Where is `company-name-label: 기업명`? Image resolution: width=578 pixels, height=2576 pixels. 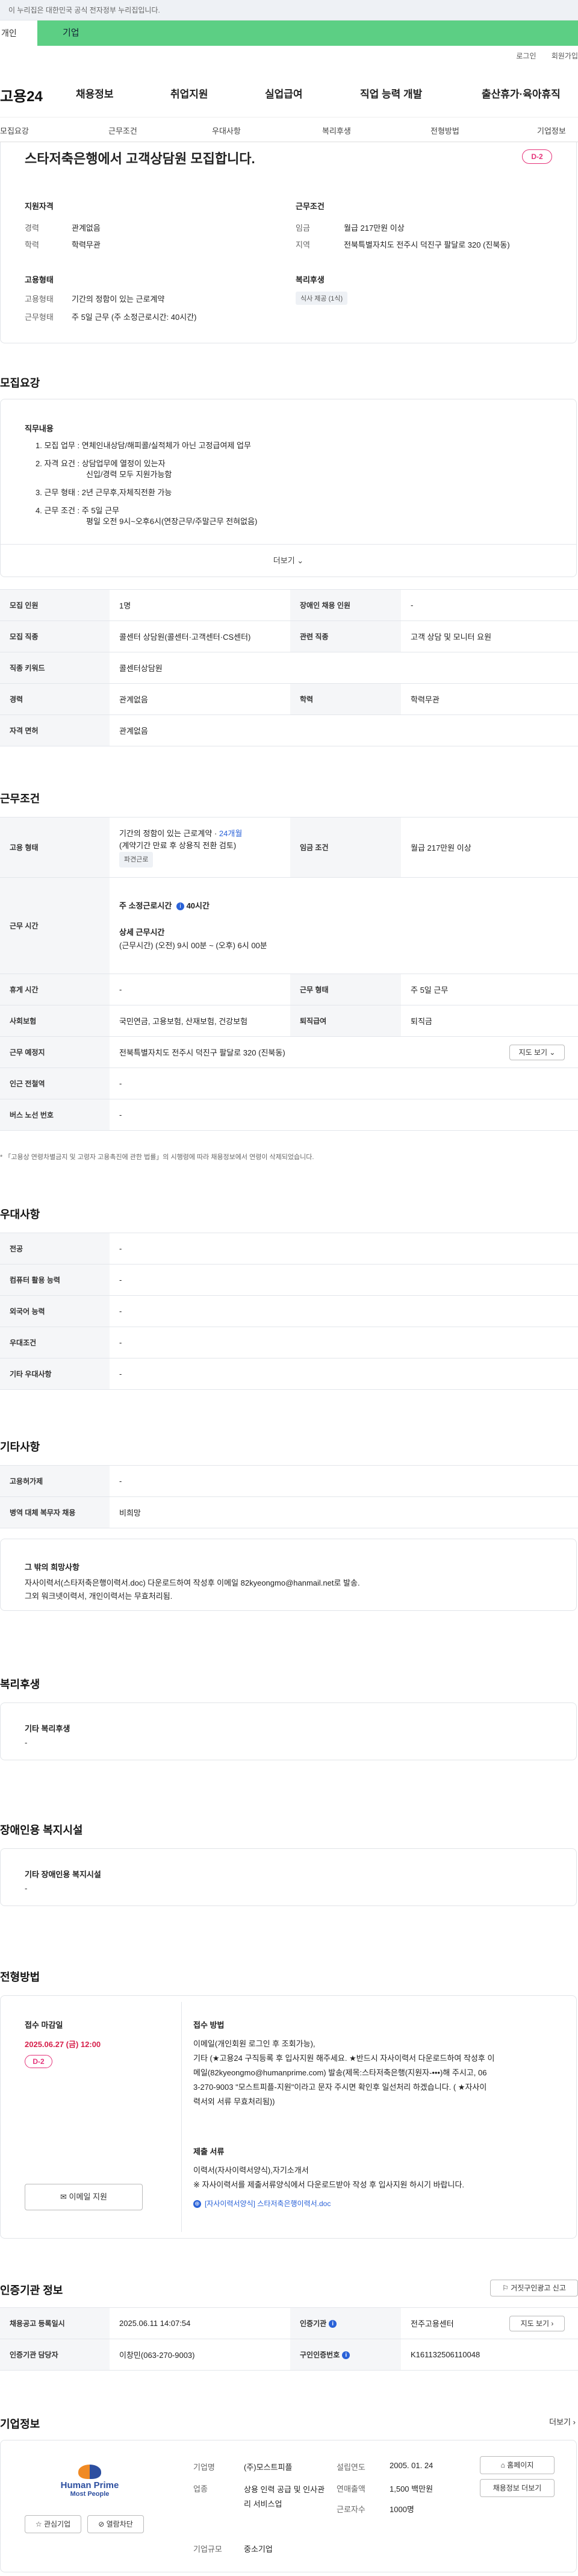 company-name-label: 기업명 is located at coordinates (204, 2468).